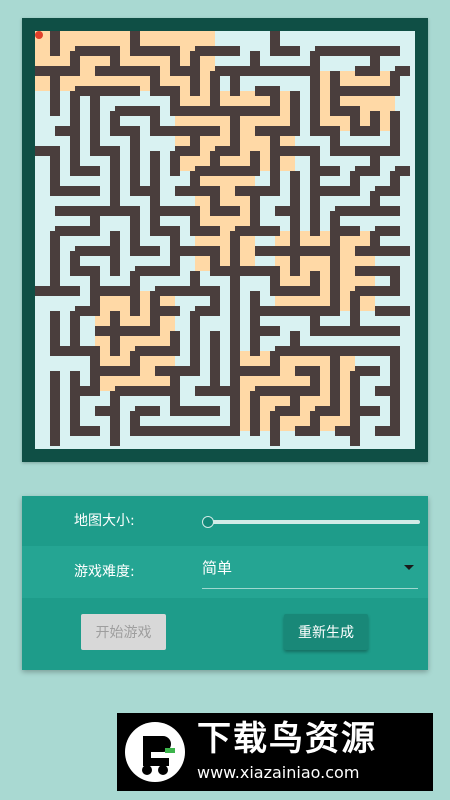 The height and width of the screenshot is (800, 450). I want to click on map-size-slider, so click(311, 522).